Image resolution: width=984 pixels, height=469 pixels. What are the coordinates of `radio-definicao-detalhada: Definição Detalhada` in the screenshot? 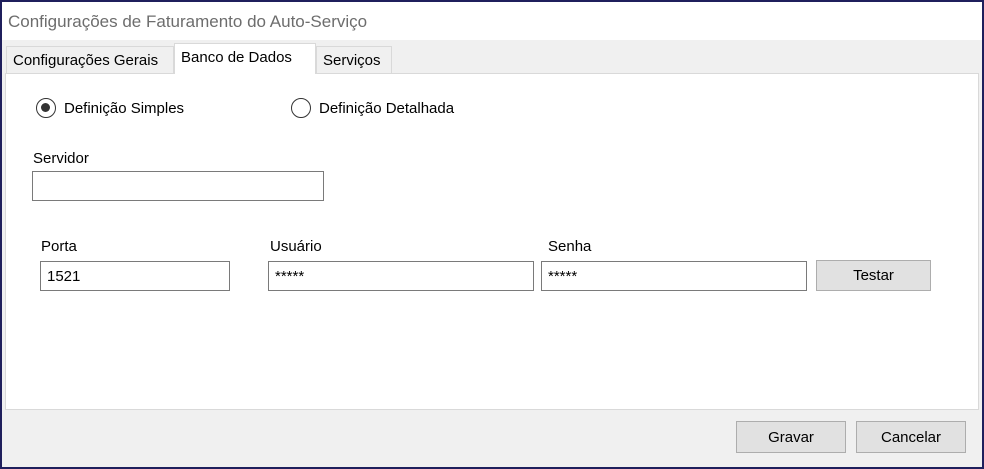 It's located at (372, 108).